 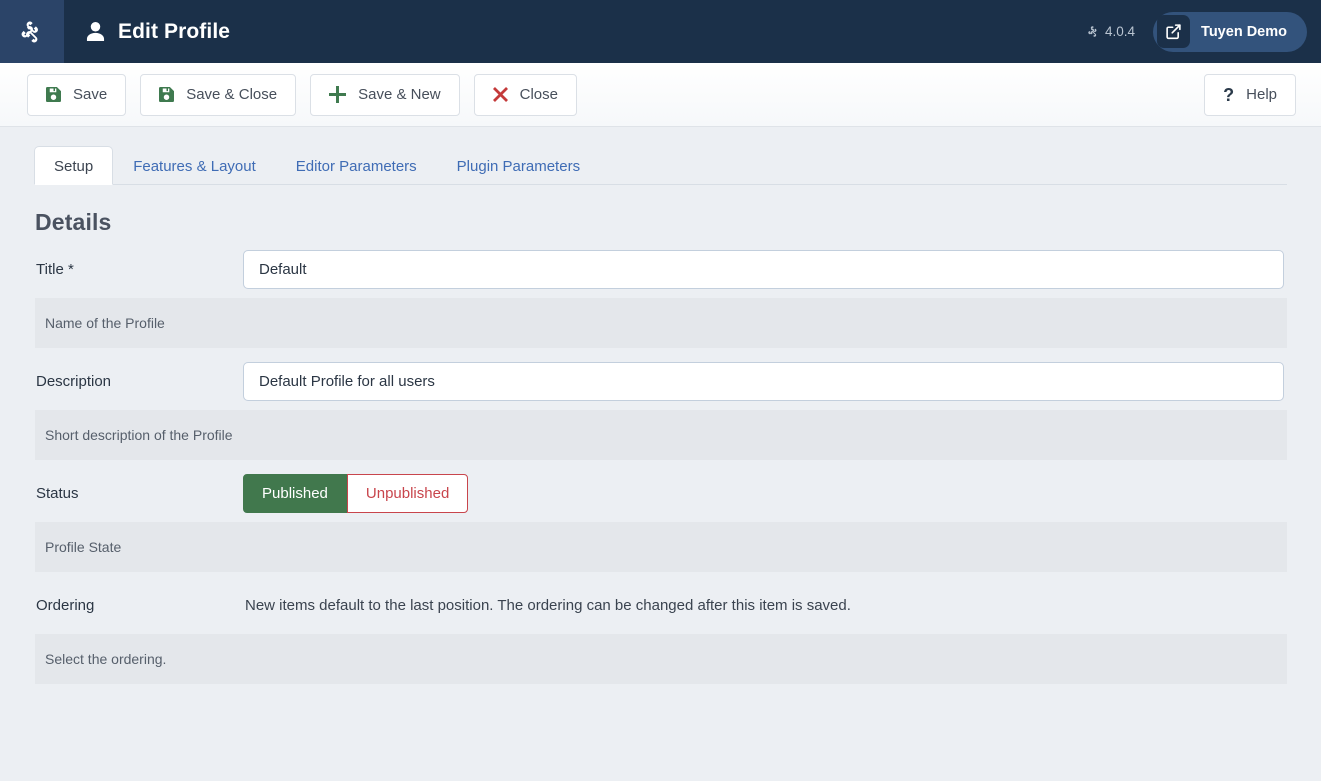 What do you see at coordinates (57, 493) in the screenshot?
I see `status-label: Status` at bounding box center [57, 493].